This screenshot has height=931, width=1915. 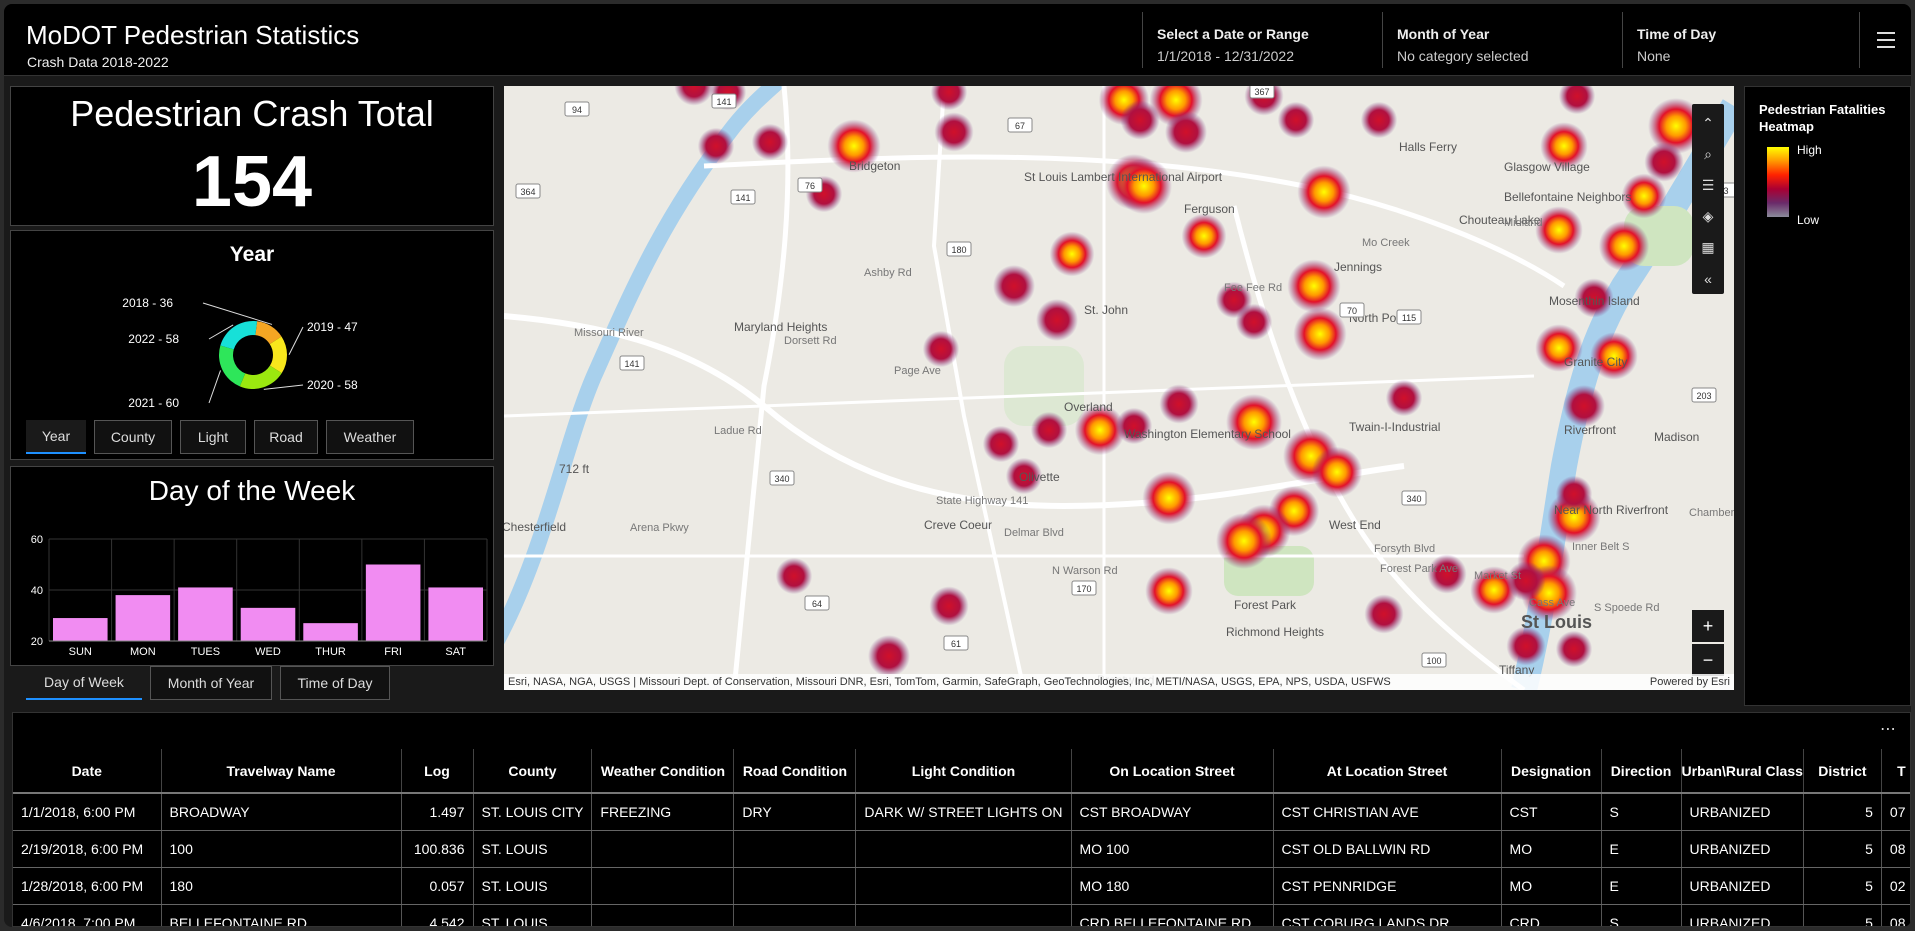 I want to click on table-cell: URBANIZED, so click(x=1742, y=812).